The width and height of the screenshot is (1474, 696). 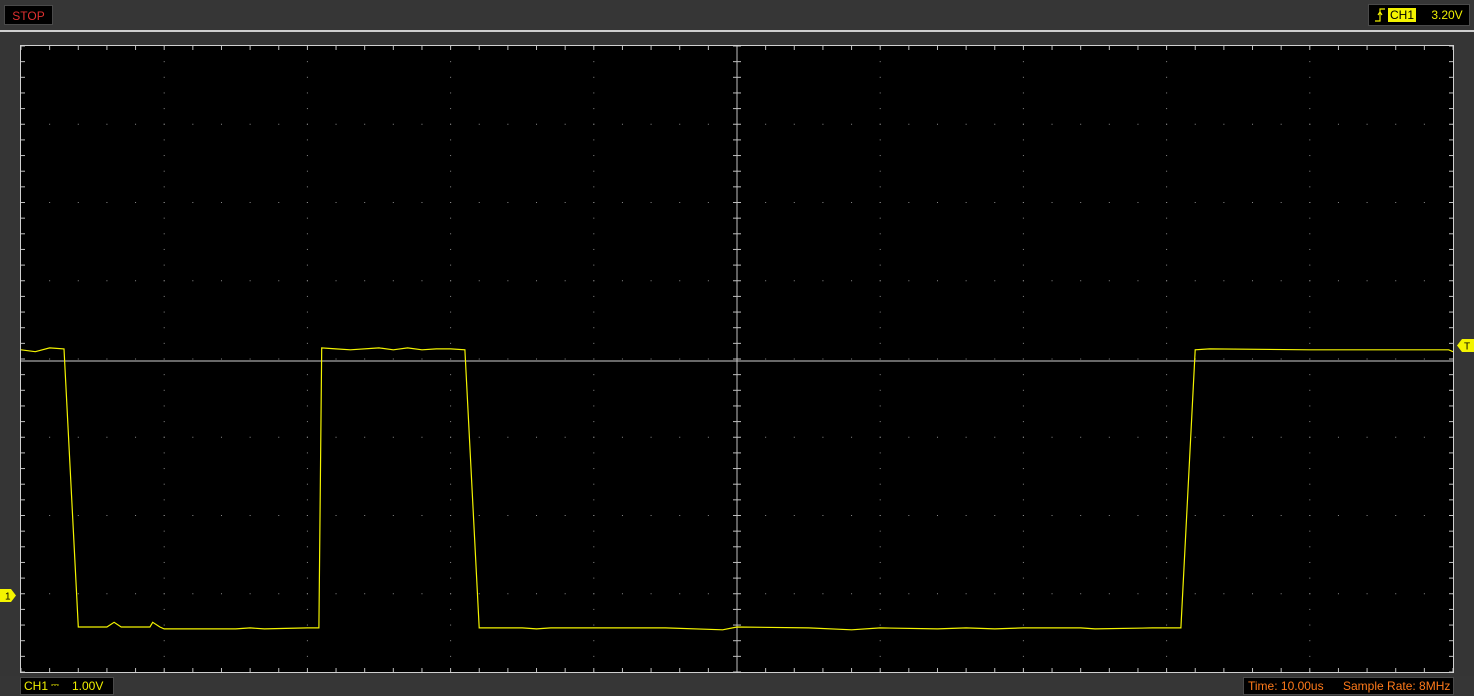 I want to click on run-stop-status: STOP, so click(x=28, y=15).